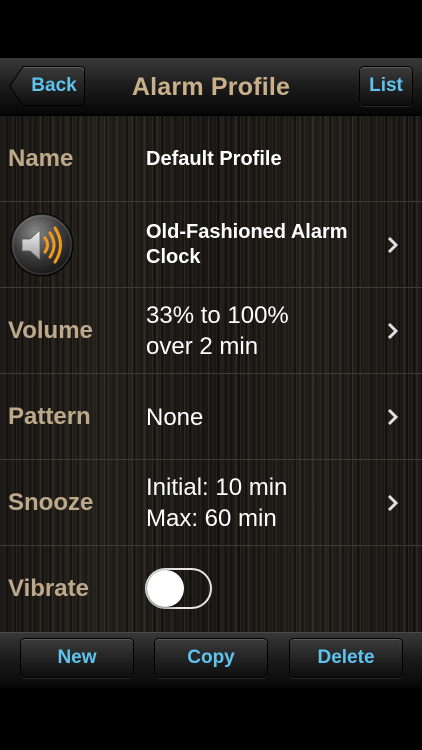  What do you see at coordinates (77, 658) in the screenshot?
I see `new-button: New` at bounding box center [77, 658].